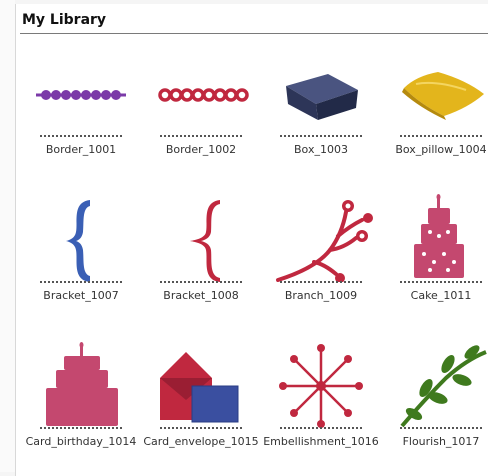 The width and height of the screenshot is (488, 476). I want to click on library-item-border-1002: Border_1002, so click(201, 101).